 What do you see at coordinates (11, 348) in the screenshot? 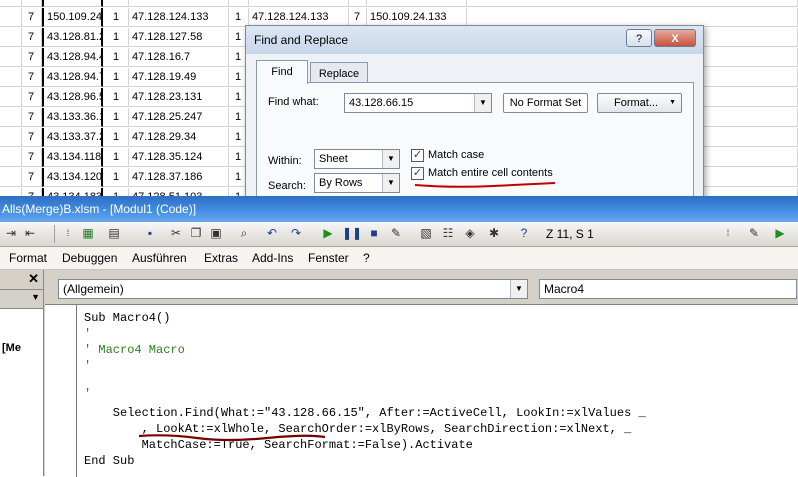
I see `project-tree-item: [Me` at bounding box center [11, 348].